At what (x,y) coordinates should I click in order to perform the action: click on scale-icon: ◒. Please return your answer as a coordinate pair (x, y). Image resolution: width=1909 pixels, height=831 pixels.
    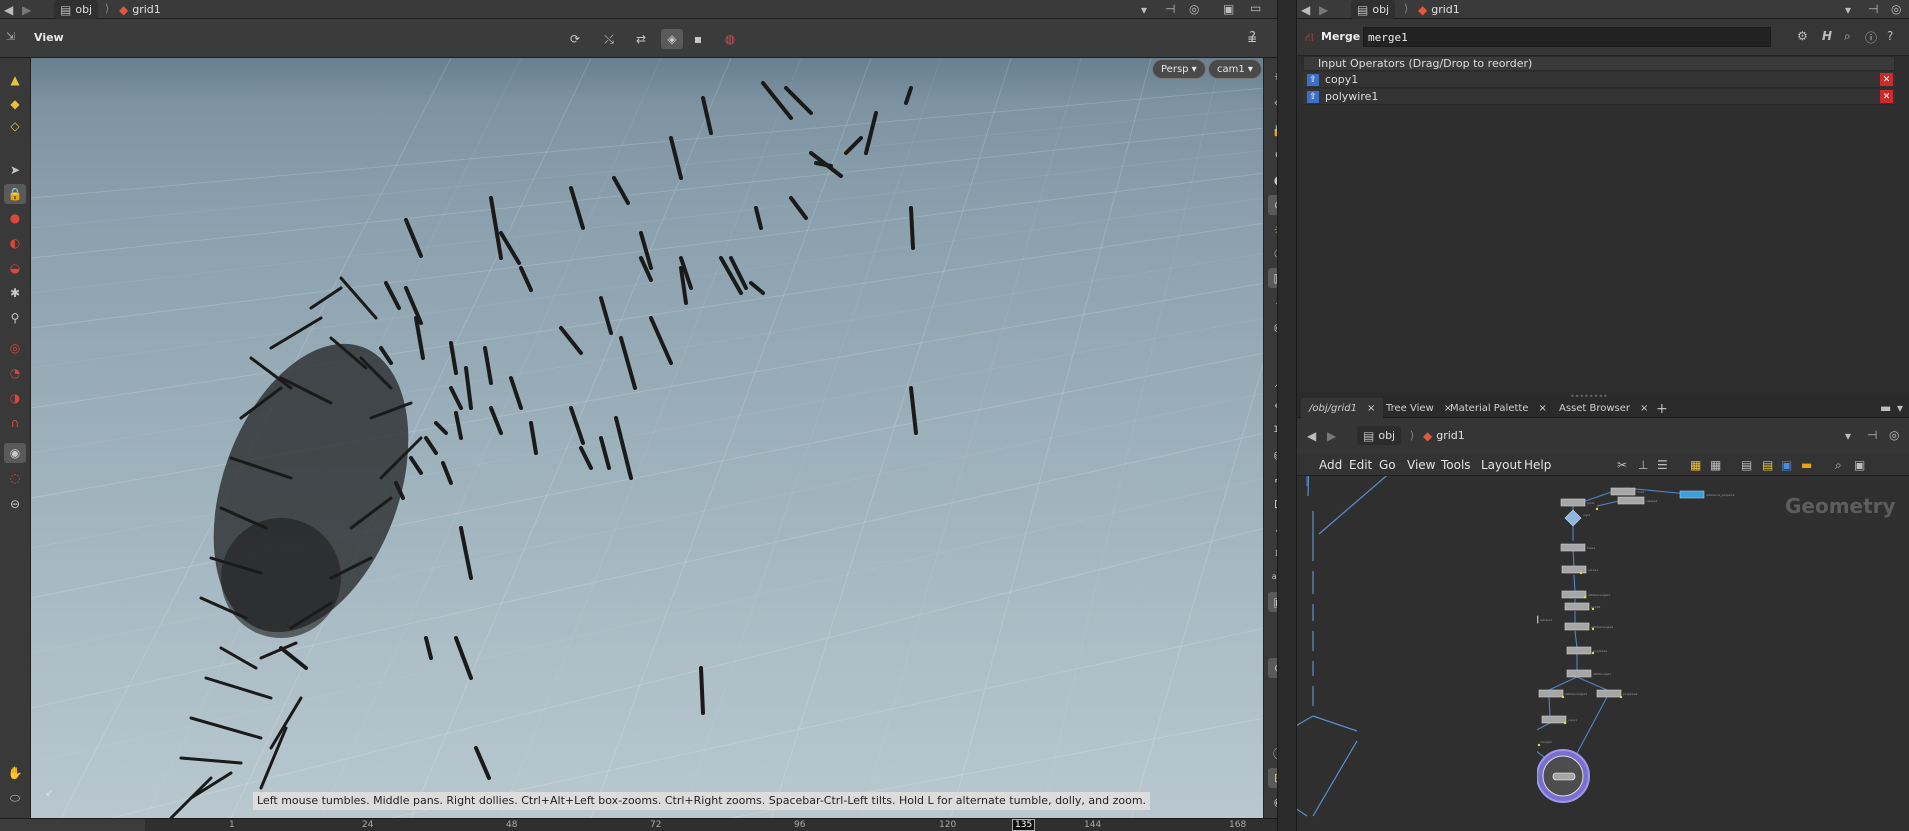
    Looking at the image, I should click on (15, 268).